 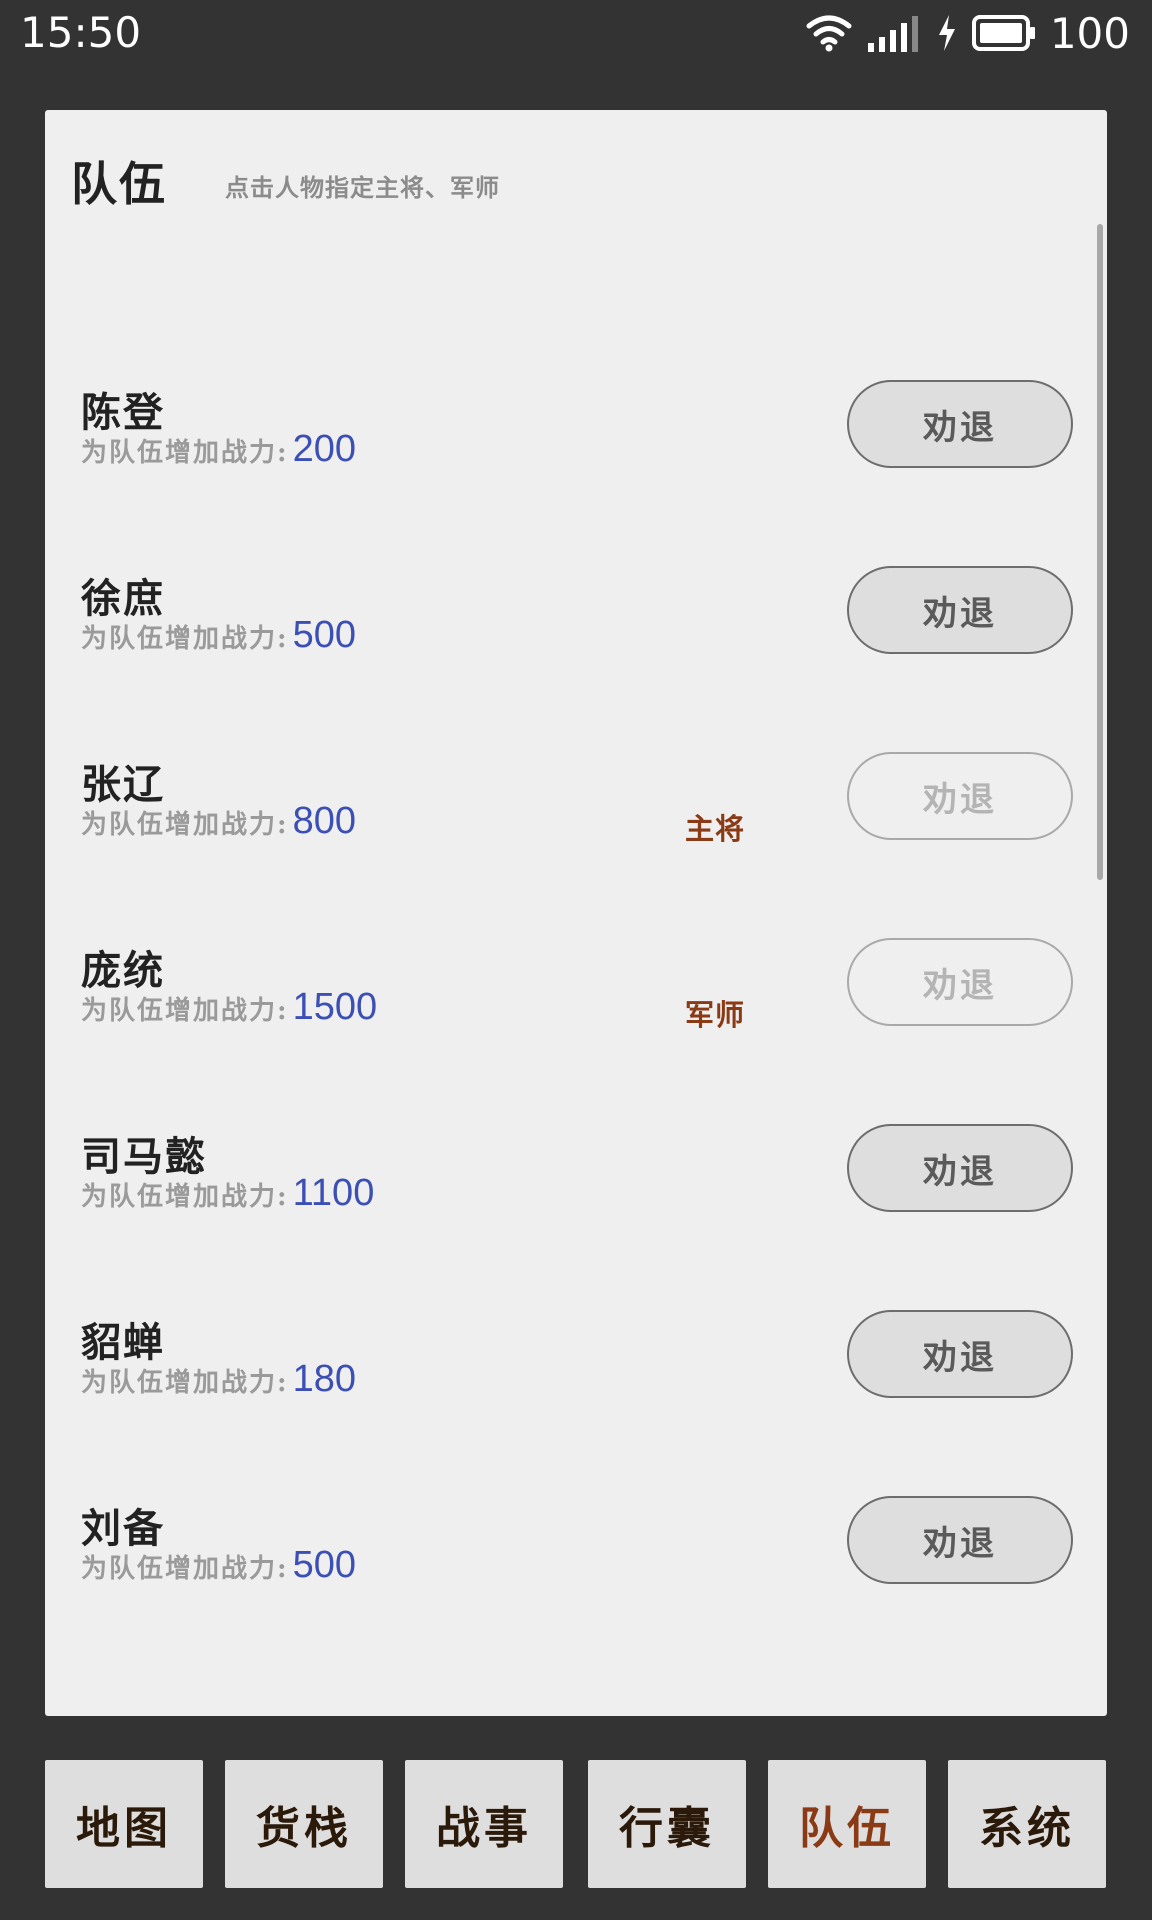 I want to click on member-power: 为队伍增加战力: 200, so click(x=218, y=449).